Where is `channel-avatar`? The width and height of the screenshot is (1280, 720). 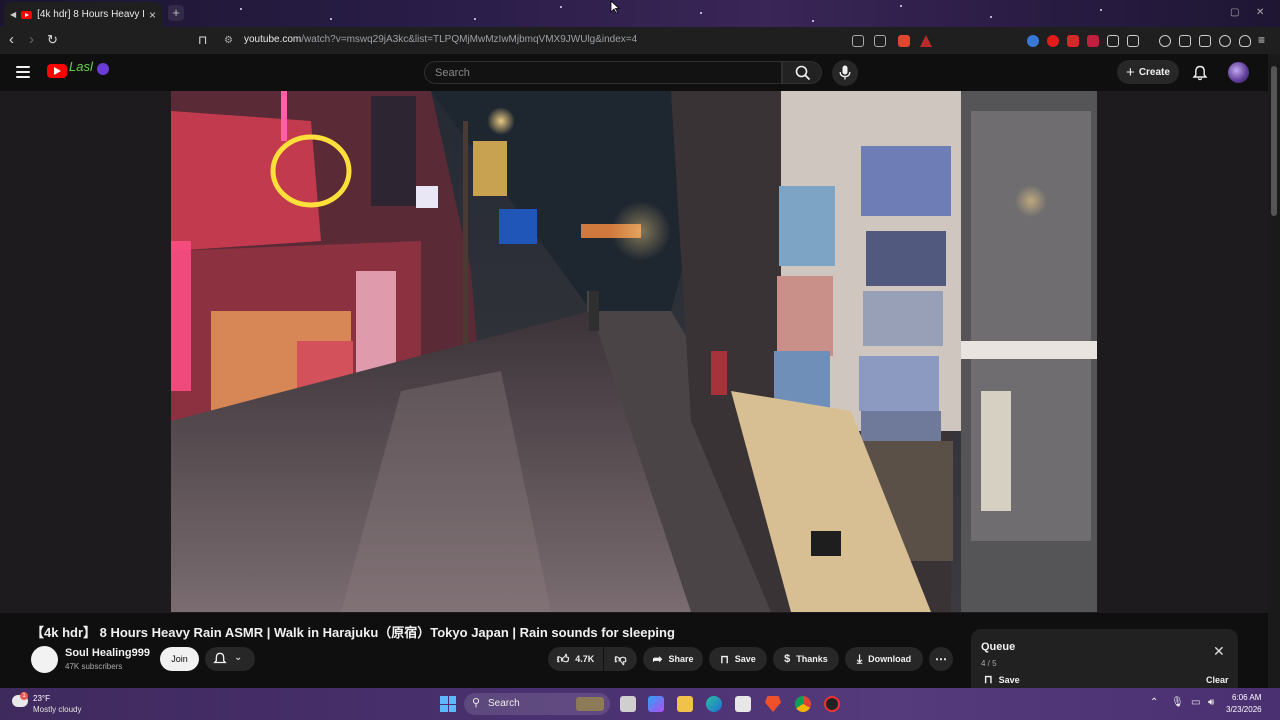
channel-avatar is located at coordinates (44, 659).